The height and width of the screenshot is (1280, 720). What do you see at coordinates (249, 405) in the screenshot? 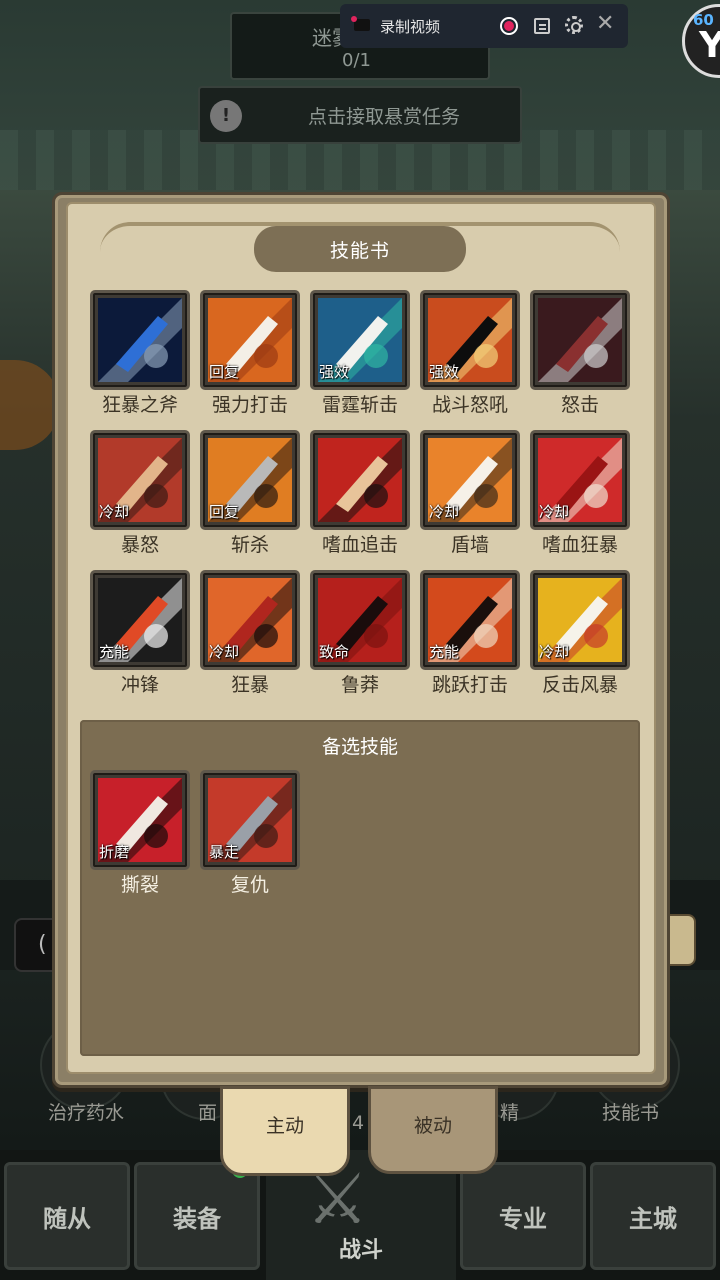
I see `skill-name: 强力打击` at bounding box center [249, 405].